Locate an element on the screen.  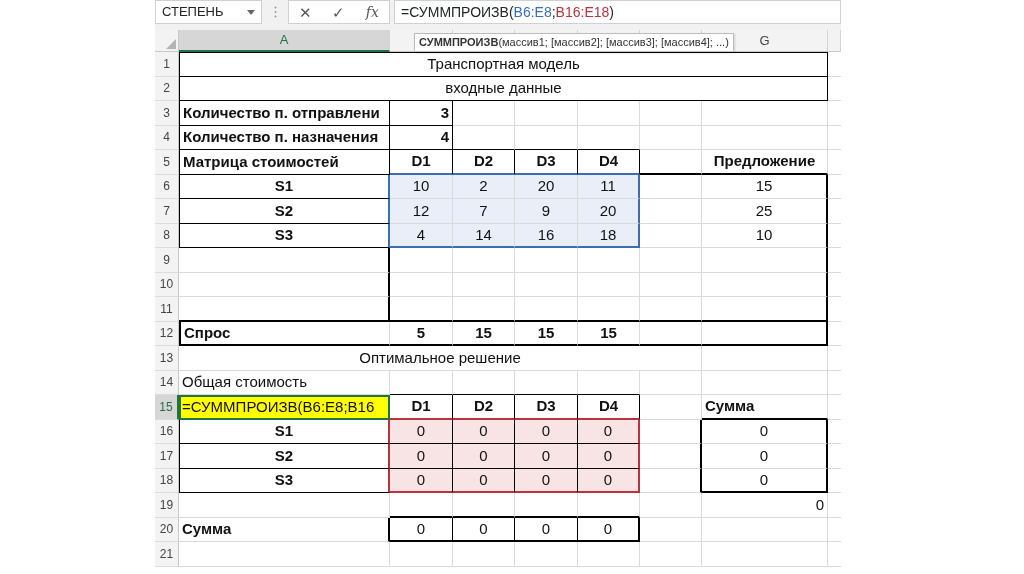
table-cell: 12 is located at coordinates (421, 211).